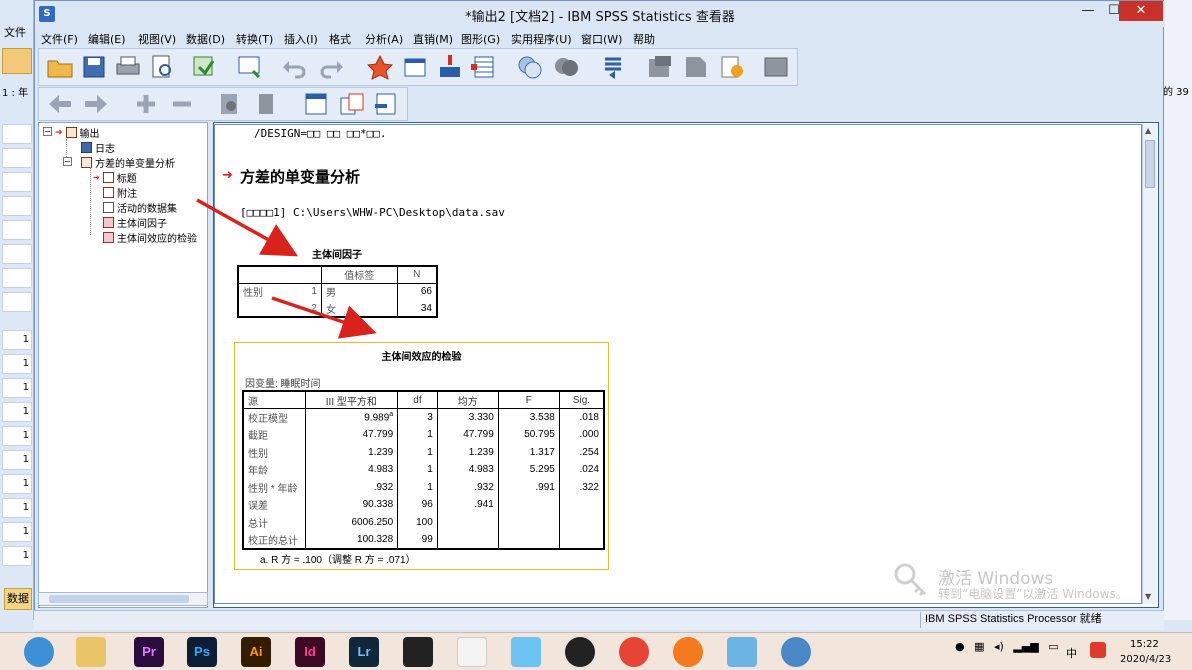 This screenshot has width=1192, height=670. I want to click on spss-taskbar-icon, so click(796, 652).